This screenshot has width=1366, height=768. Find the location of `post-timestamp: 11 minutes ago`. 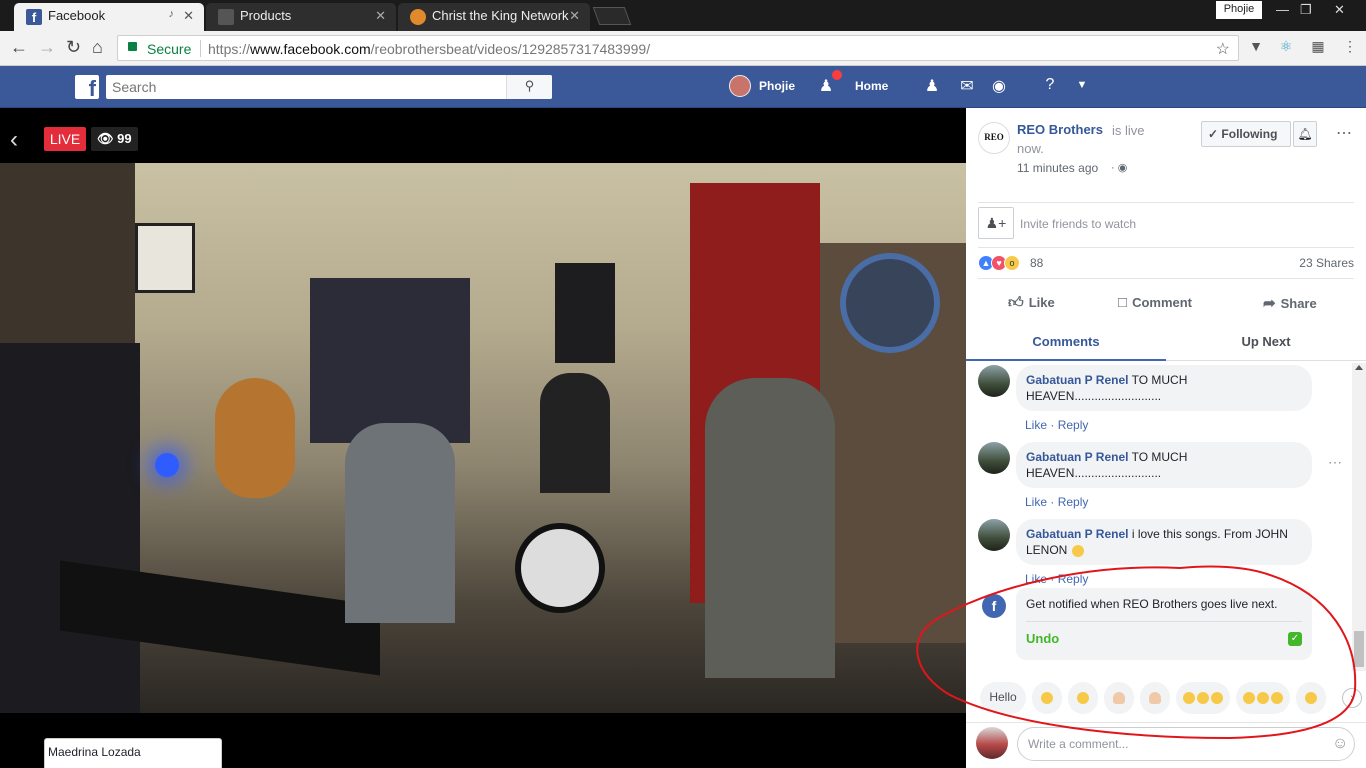

post-timestamp: 11 minutes ago is located at coordinates (1057, 168).